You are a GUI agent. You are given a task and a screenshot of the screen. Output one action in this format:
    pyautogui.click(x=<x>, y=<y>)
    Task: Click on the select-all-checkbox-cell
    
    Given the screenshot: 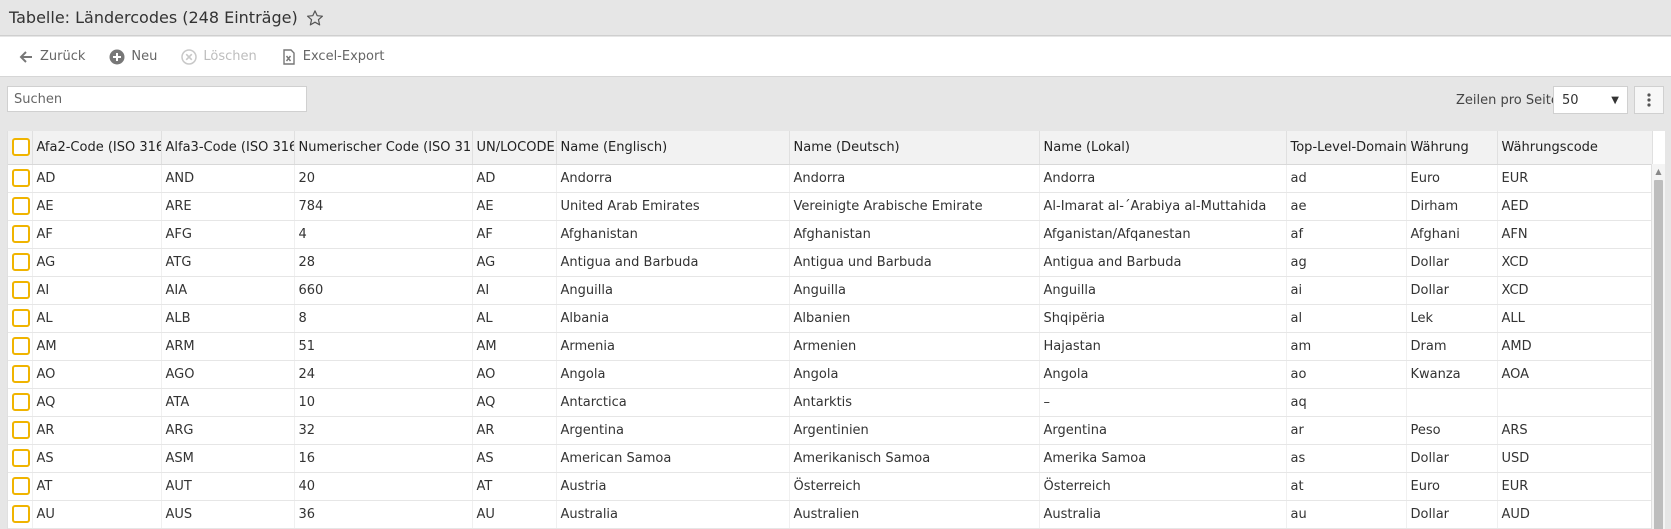 What is the action you would take?
    pyautogui.click(x=20, y=148)
    